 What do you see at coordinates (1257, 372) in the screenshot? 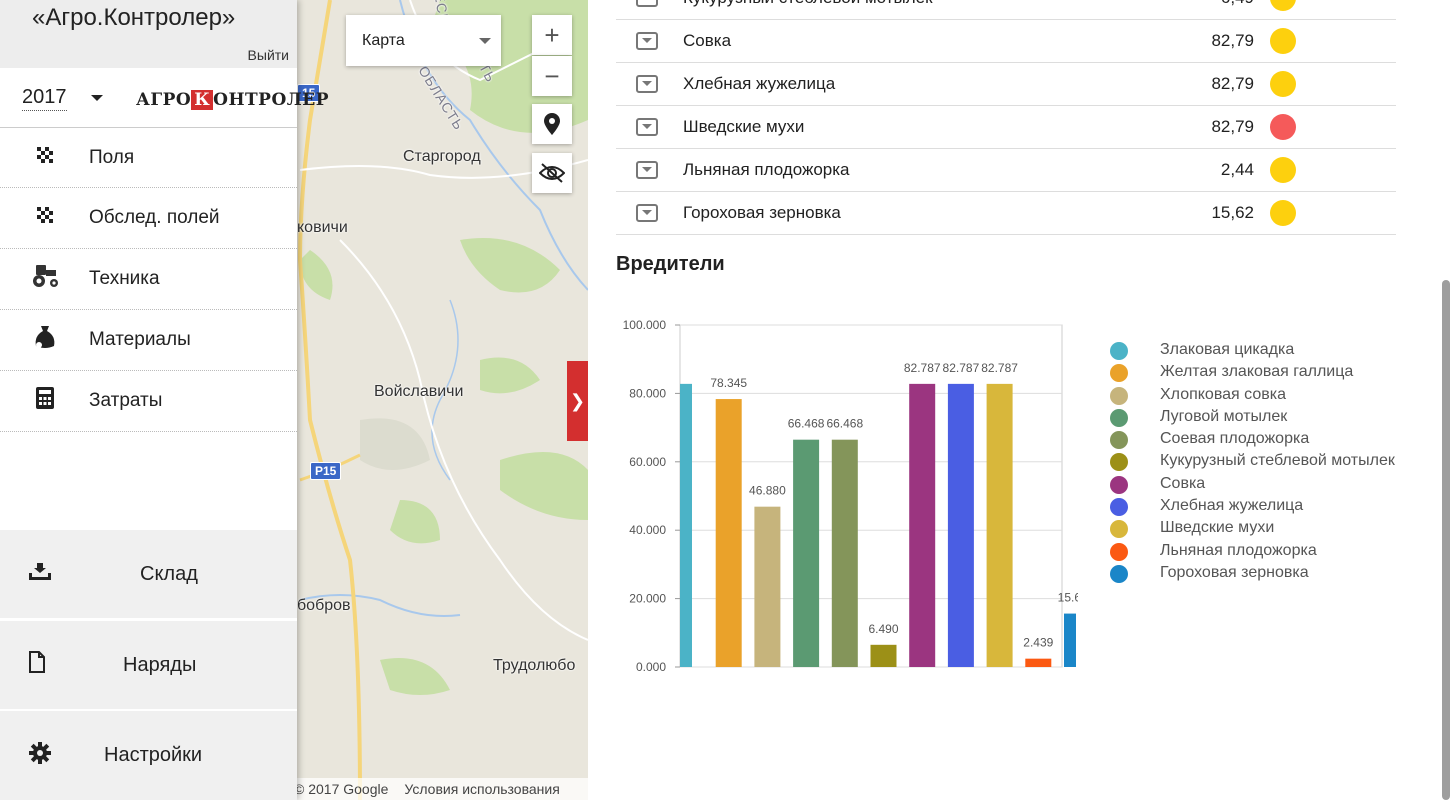
I see `legend-label: Желтая злаковая галлица` at bounding box center [1257, 372].